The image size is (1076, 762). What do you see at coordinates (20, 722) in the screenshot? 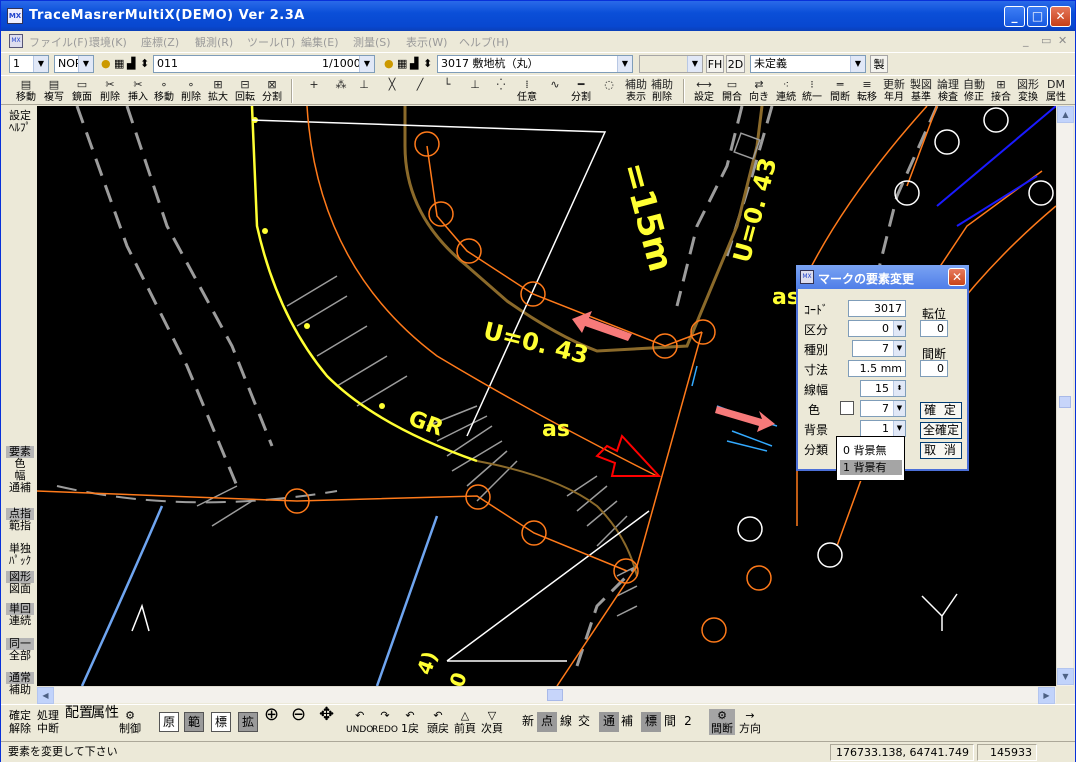
I see `confirm-release-button: 確定 解除` at bounding box center [20, 722].